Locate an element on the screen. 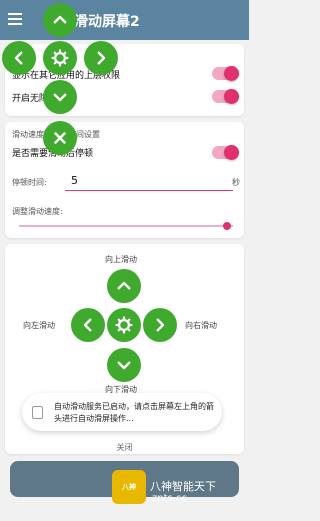  pause-time-label: 停顿时间: is located at coordinates (29, 182).